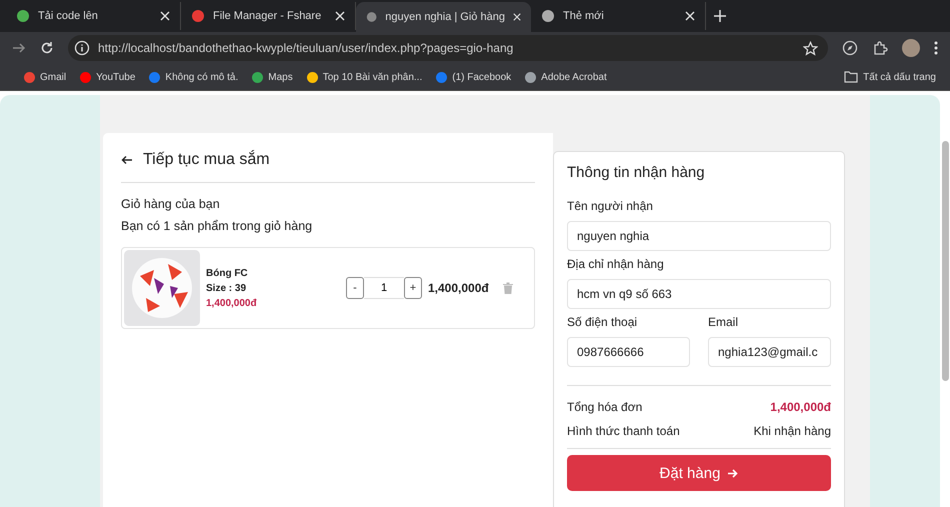 This screenshot has width=950, height=507. I want to click on bookmark: (1) Facebook, so click(474, 77).